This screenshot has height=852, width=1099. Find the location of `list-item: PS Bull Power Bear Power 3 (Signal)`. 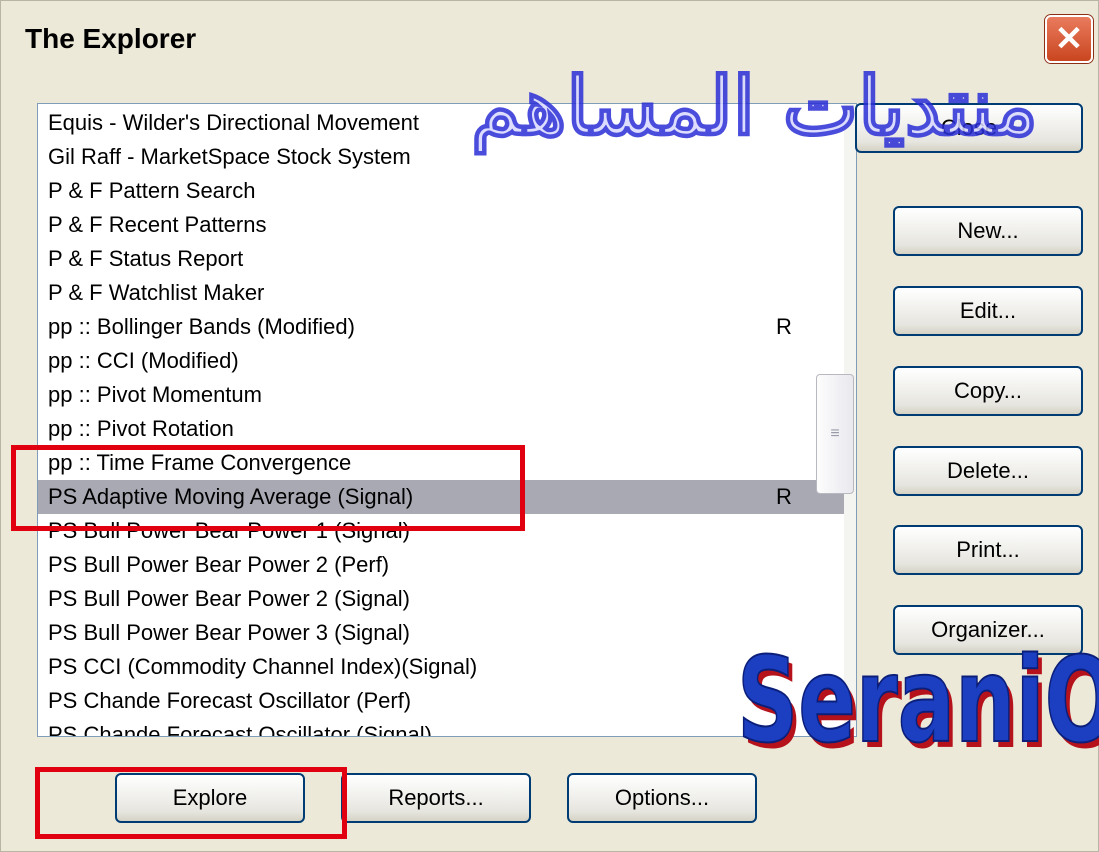

list-item: PS Bull Power Bear Power 3 (Signal) is located at coordinates (447, 633).